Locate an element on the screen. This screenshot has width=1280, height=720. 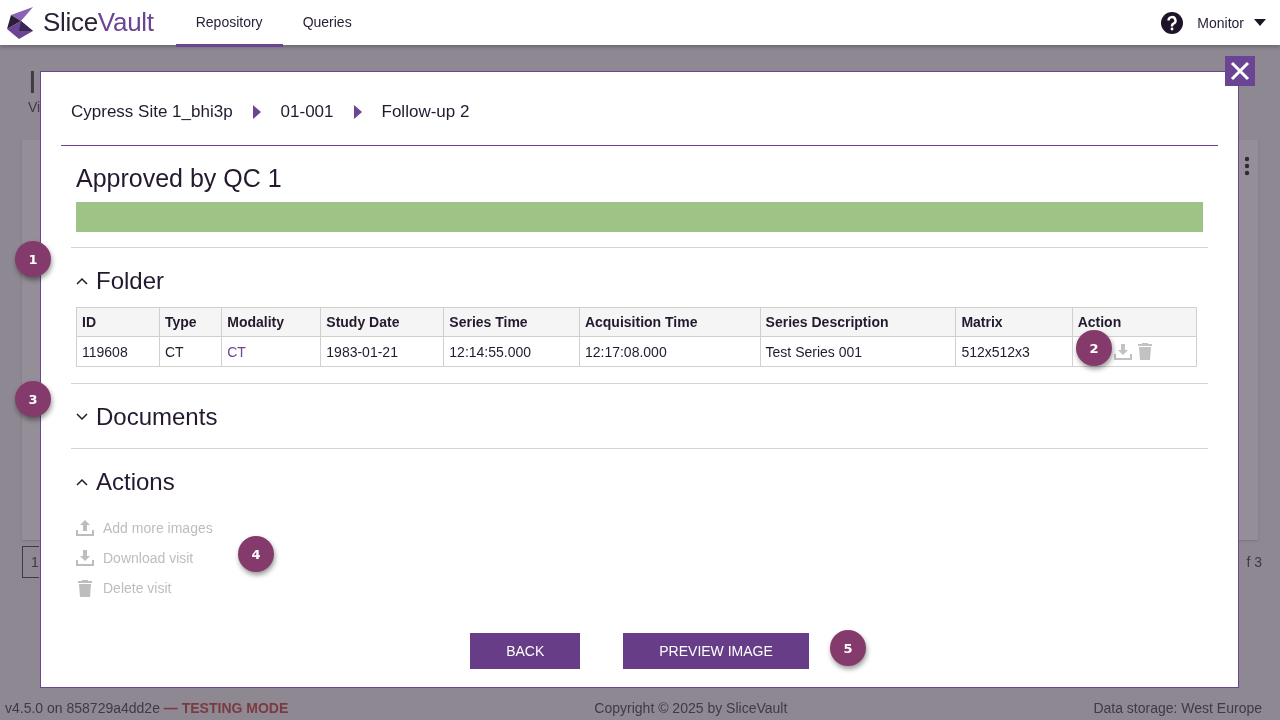
breadcrumb-link: Cypress Site 1_bhi3p is located at coordinates (152, 112).